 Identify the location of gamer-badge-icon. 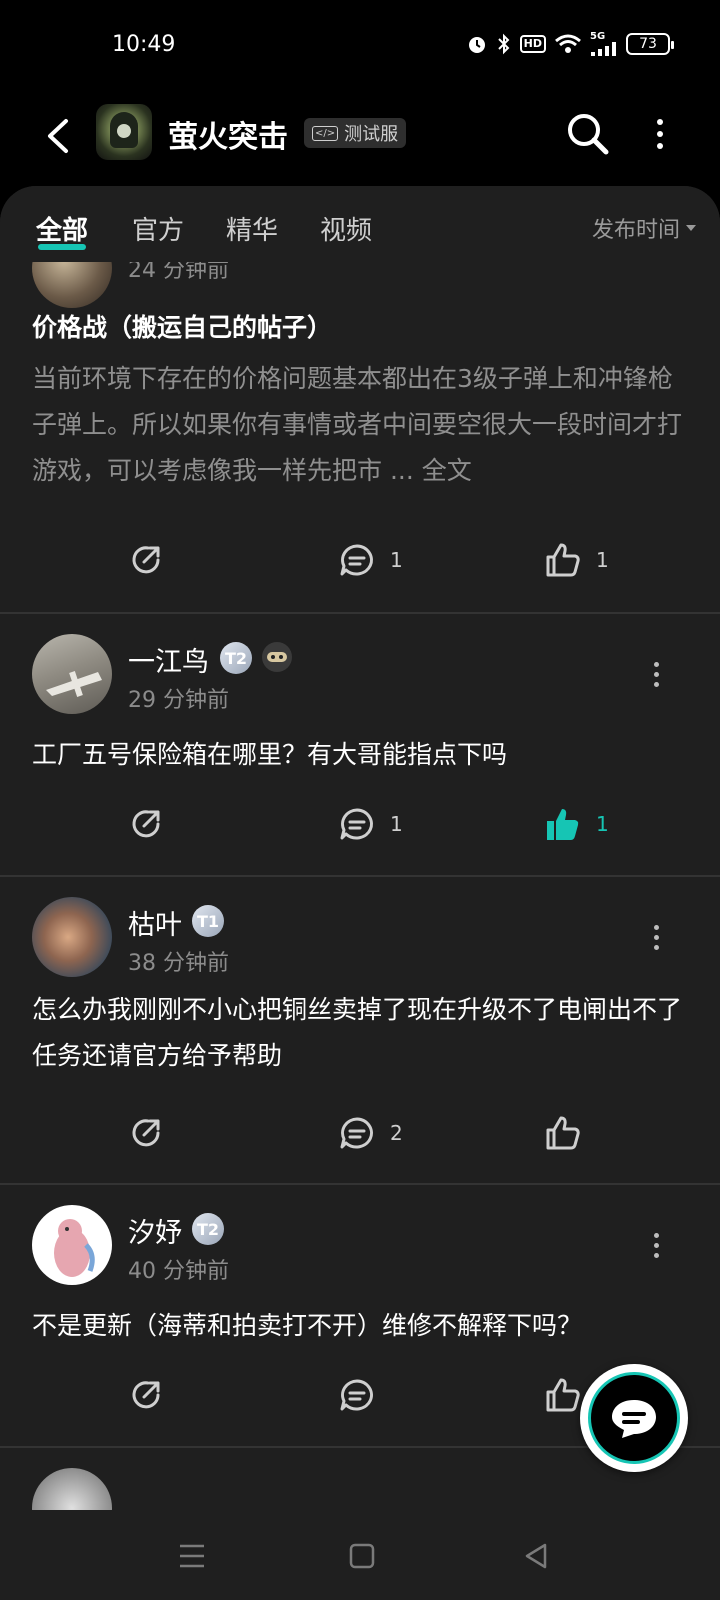
(277, 657).